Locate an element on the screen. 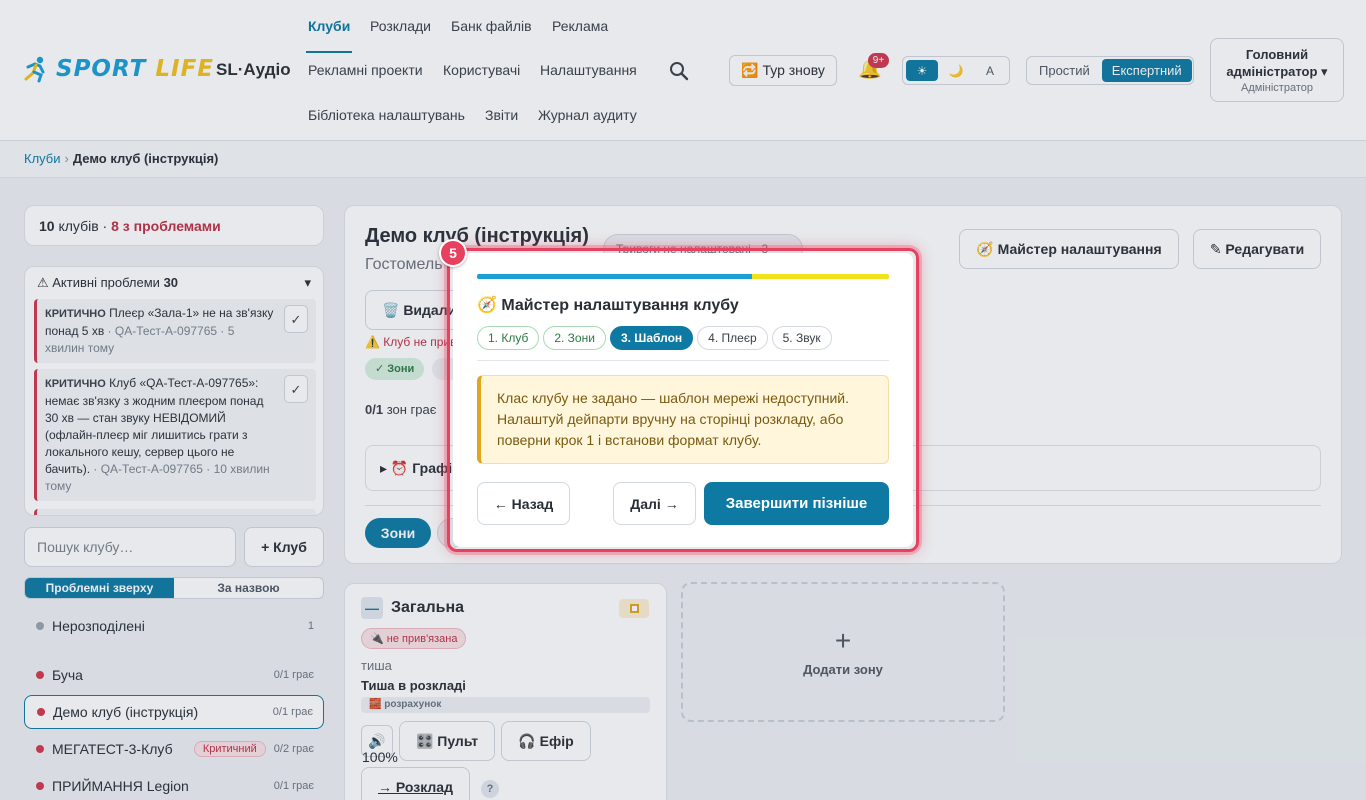  back-button: ← Назад is located at coordinates (523, 503).